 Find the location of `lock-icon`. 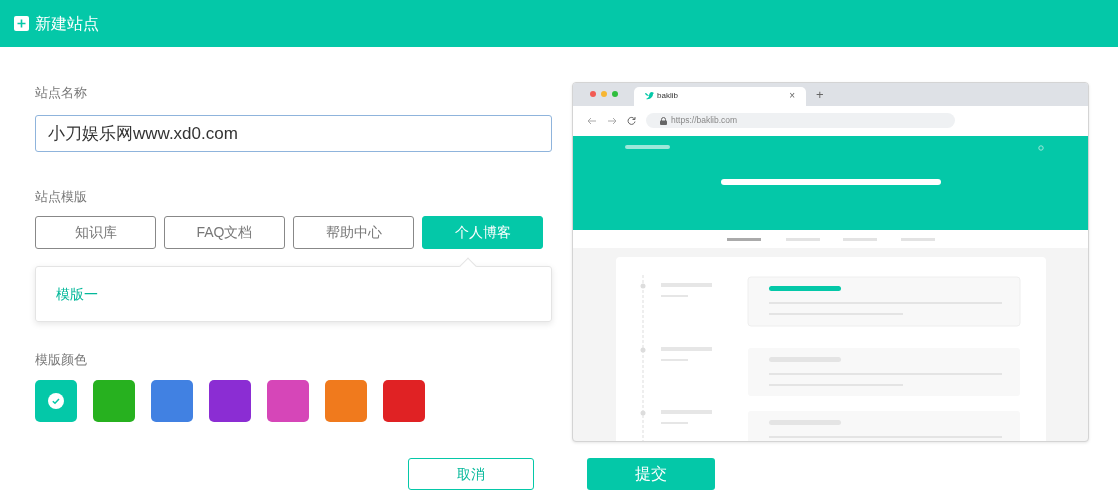

lock-icon is located at coordinates (663, 120).